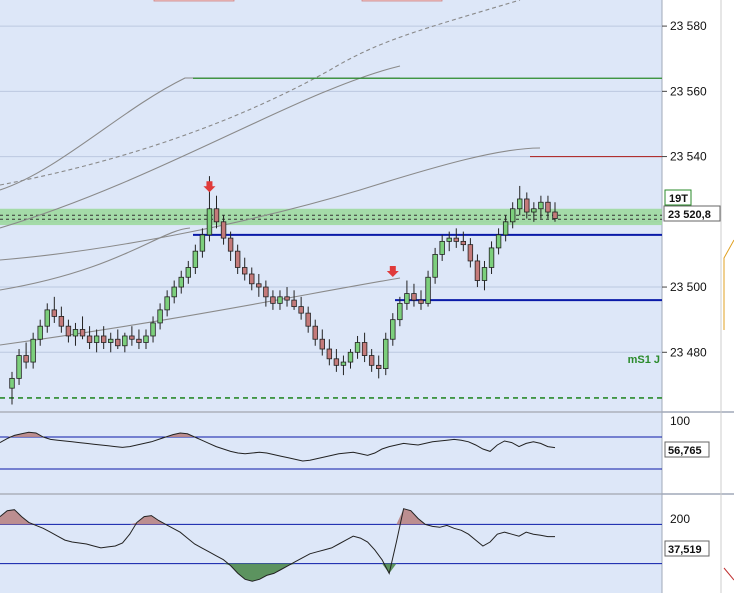 This screenshot has height=598, width=734. Describe the element at coordinates (688, 157) in the screenshot. I see `axis-tick-label: 23 540` at that location.